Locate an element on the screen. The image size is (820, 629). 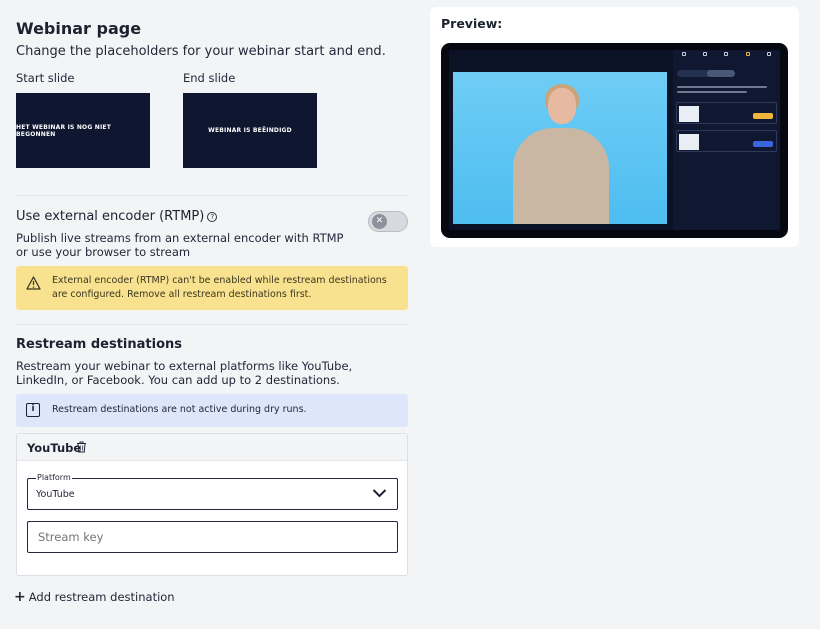
external-encoder-toggle: ✕ is located at coordinates (388, 221).